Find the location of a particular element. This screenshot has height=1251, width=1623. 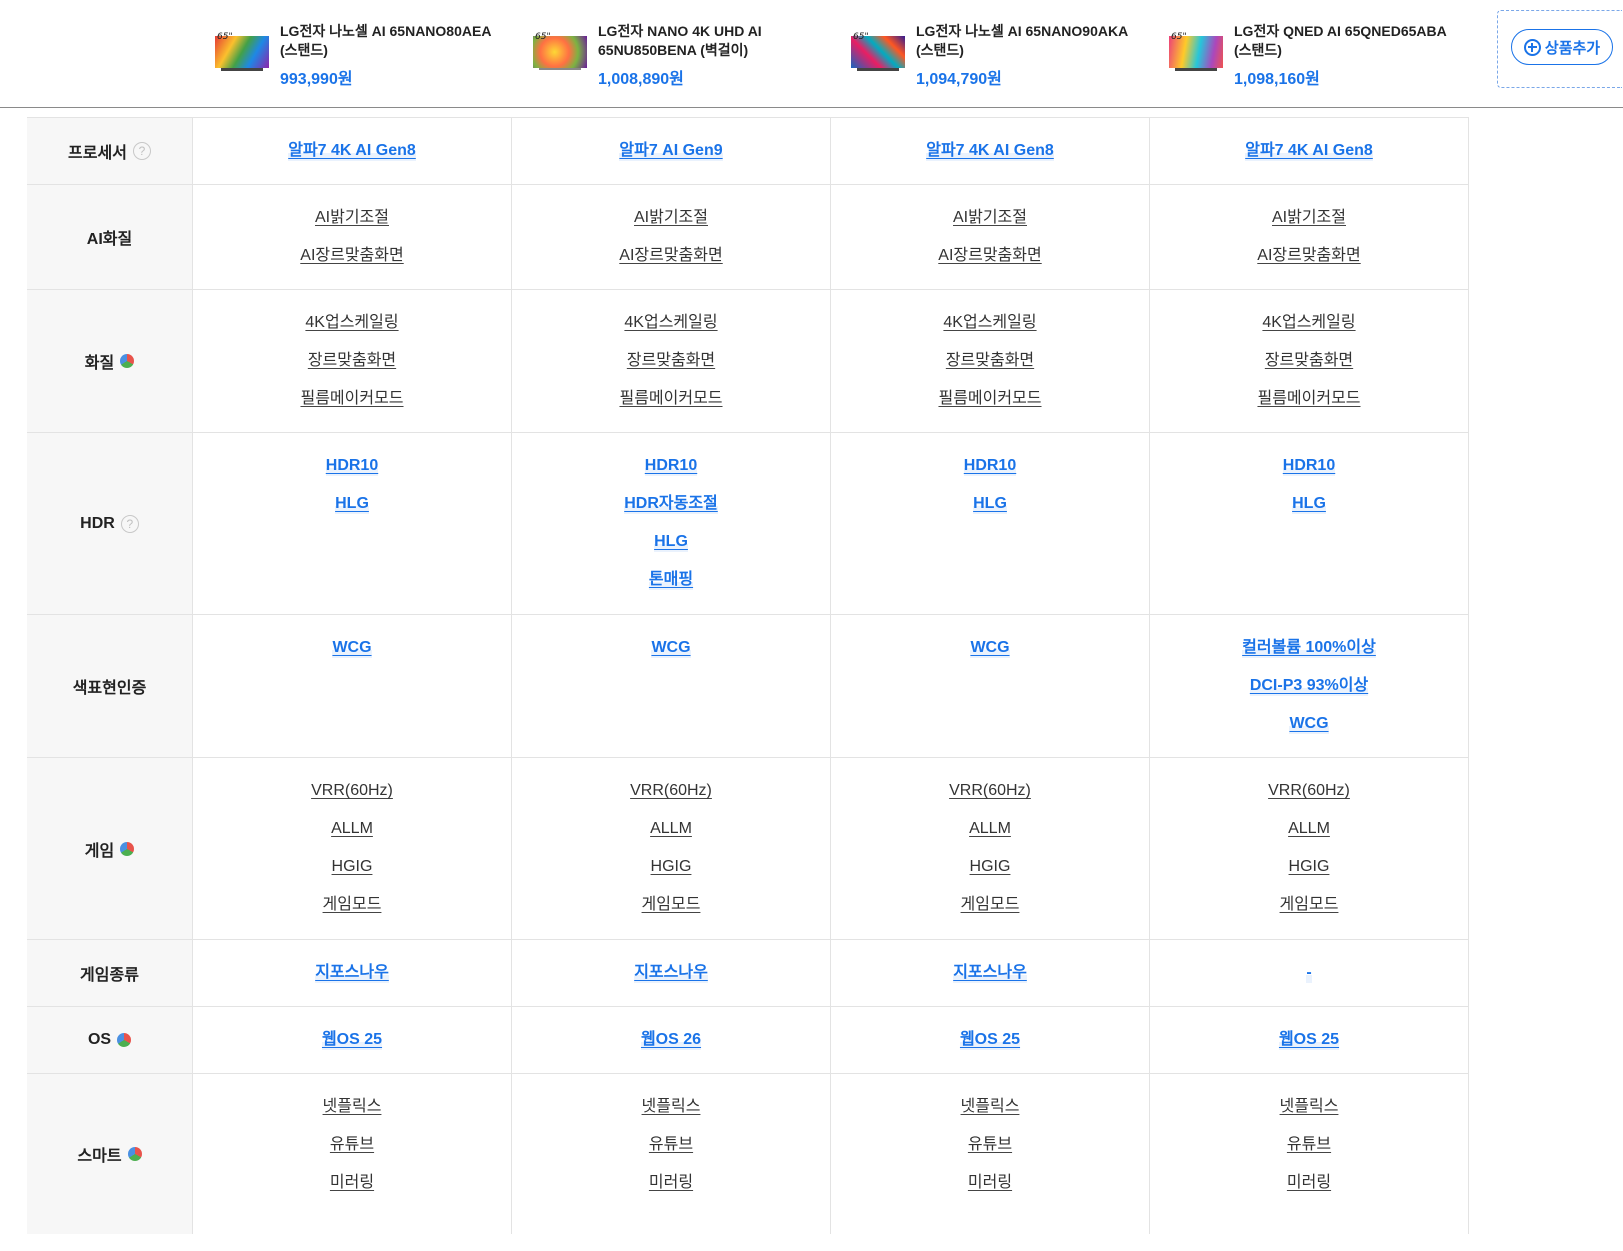

size-badge: 65" is located at coordinates (1179, 37).